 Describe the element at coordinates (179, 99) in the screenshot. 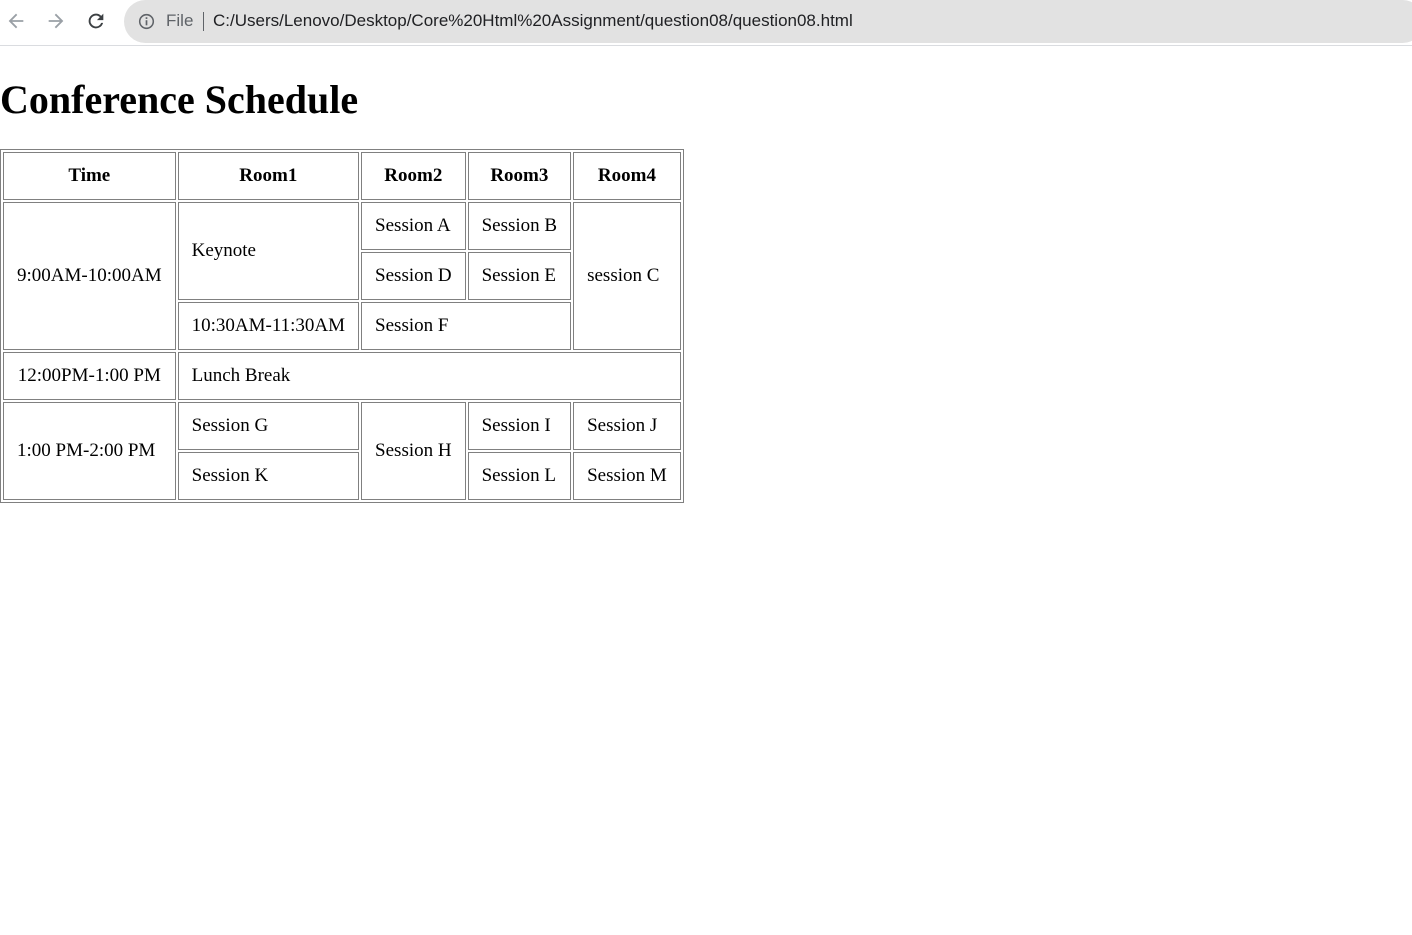

I see `page-title: Conference Schedule` at that location.